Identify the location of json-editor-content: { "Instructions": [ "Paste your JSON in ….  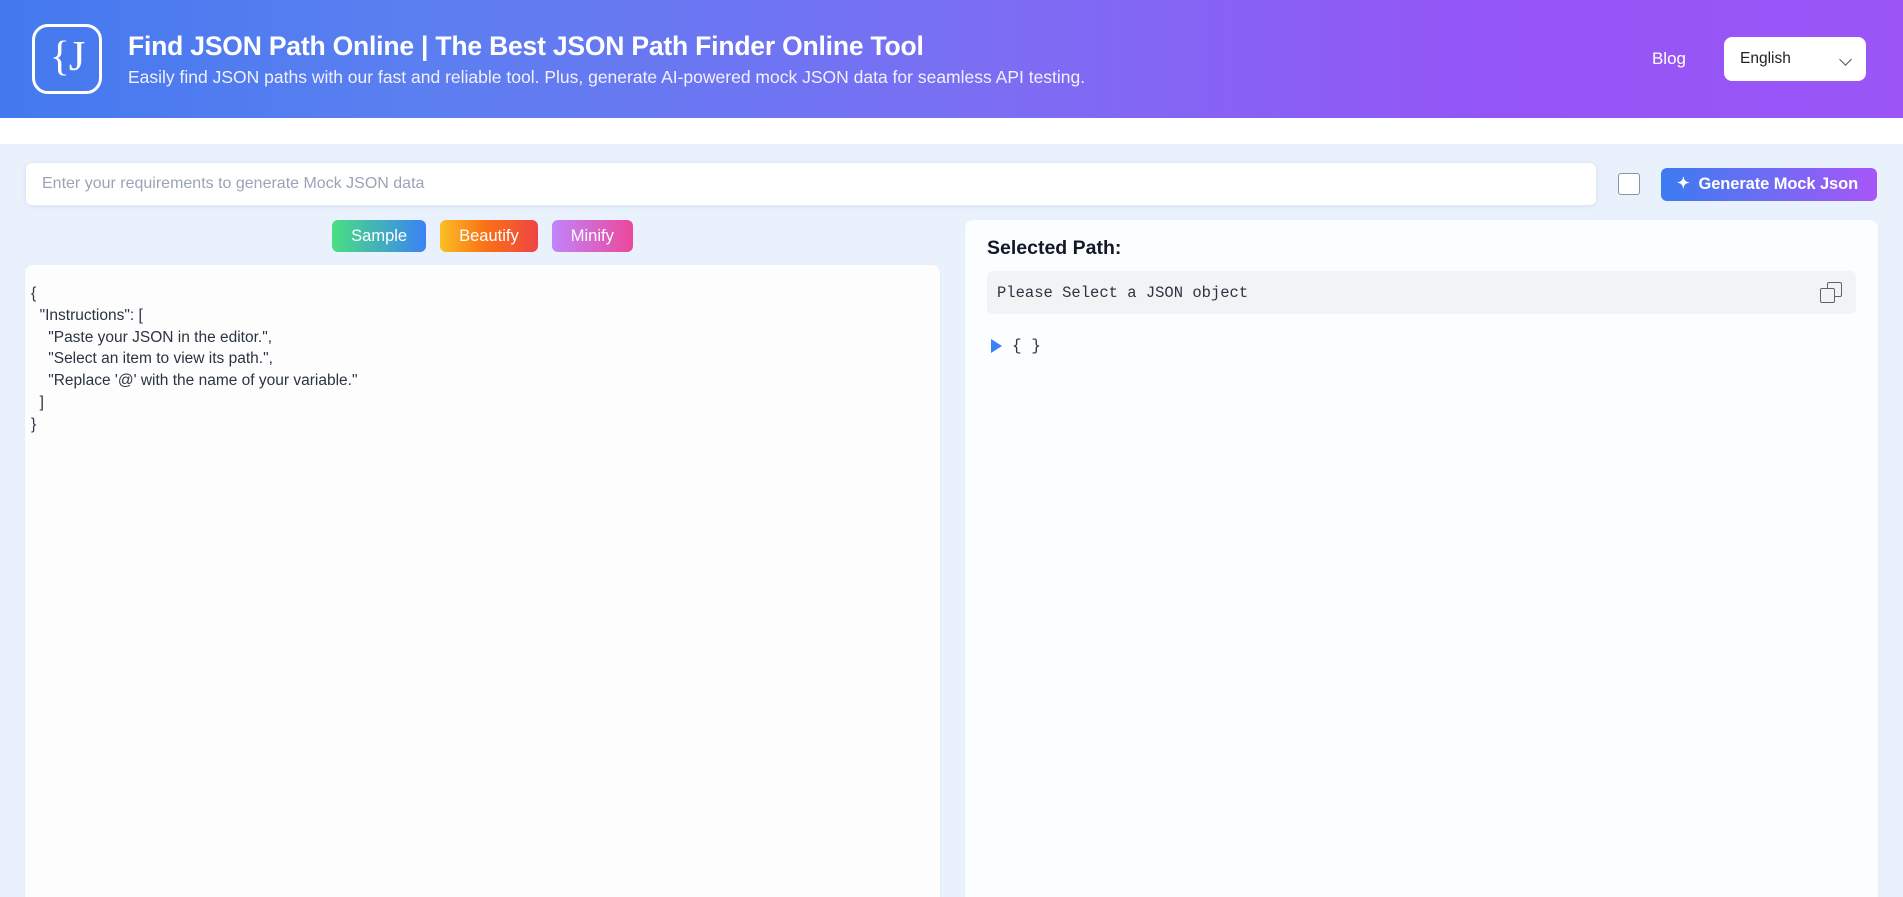
(482, 350).